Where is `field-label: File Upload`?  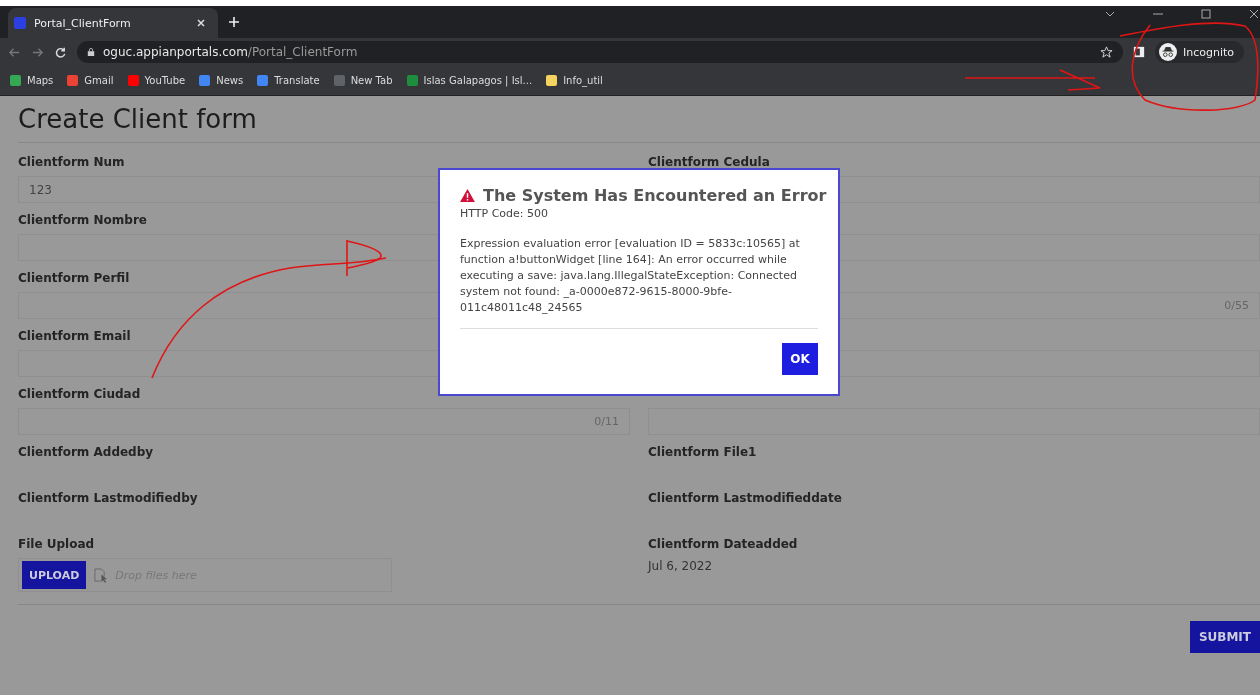
field-label: File Upload is located at coordinates (56, 544).